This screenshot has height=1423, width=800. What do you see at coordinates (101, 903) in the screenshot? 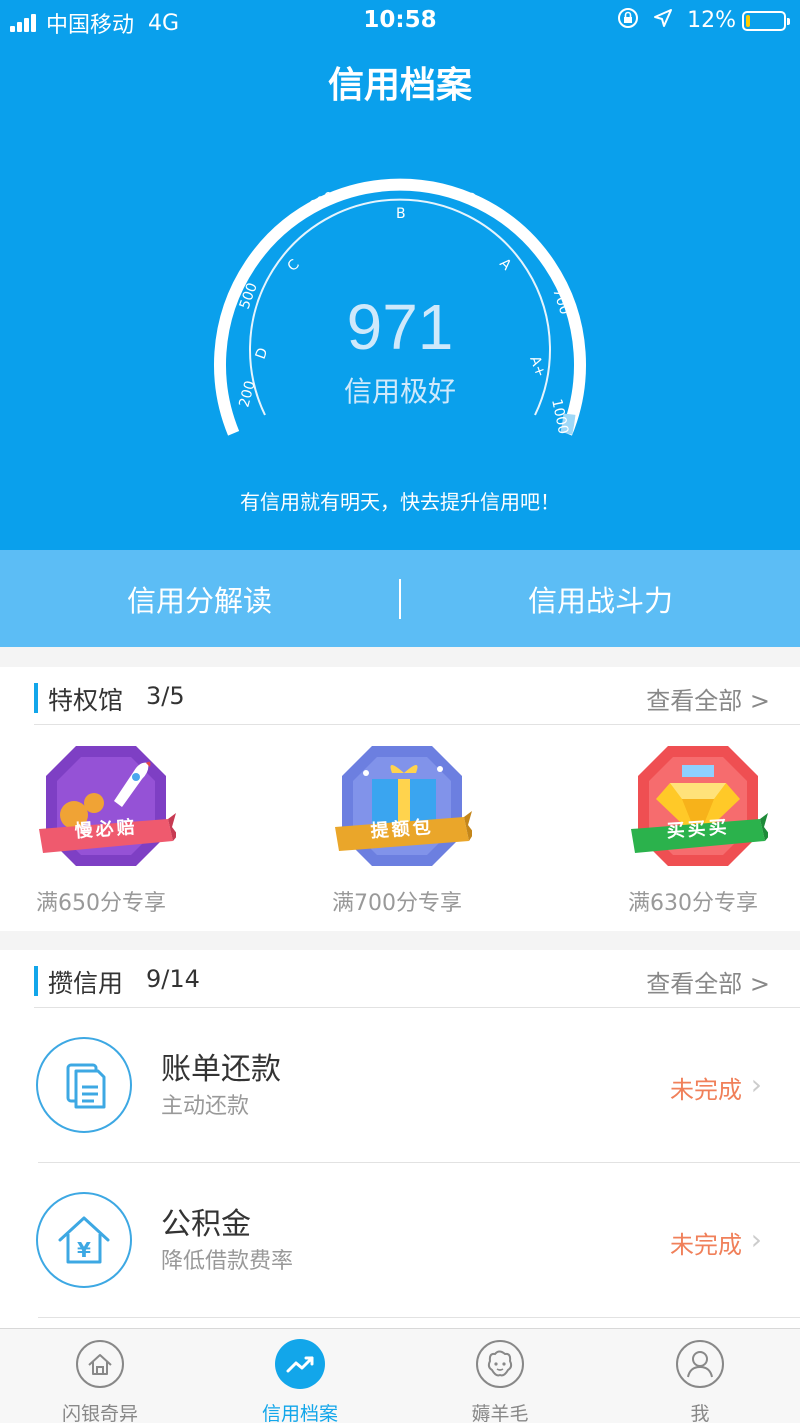
I see `privilege-requirement: 满650分专享` at bounding box center [101, 903].